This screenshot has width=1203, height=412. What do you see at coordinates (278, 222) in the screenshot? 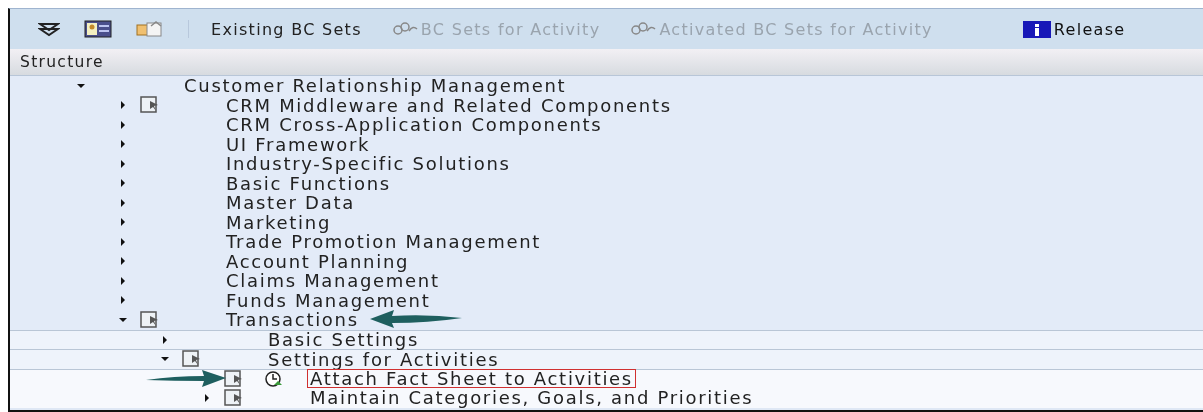
I see `tree-item: Marketing` at bounding box center [278, 222].